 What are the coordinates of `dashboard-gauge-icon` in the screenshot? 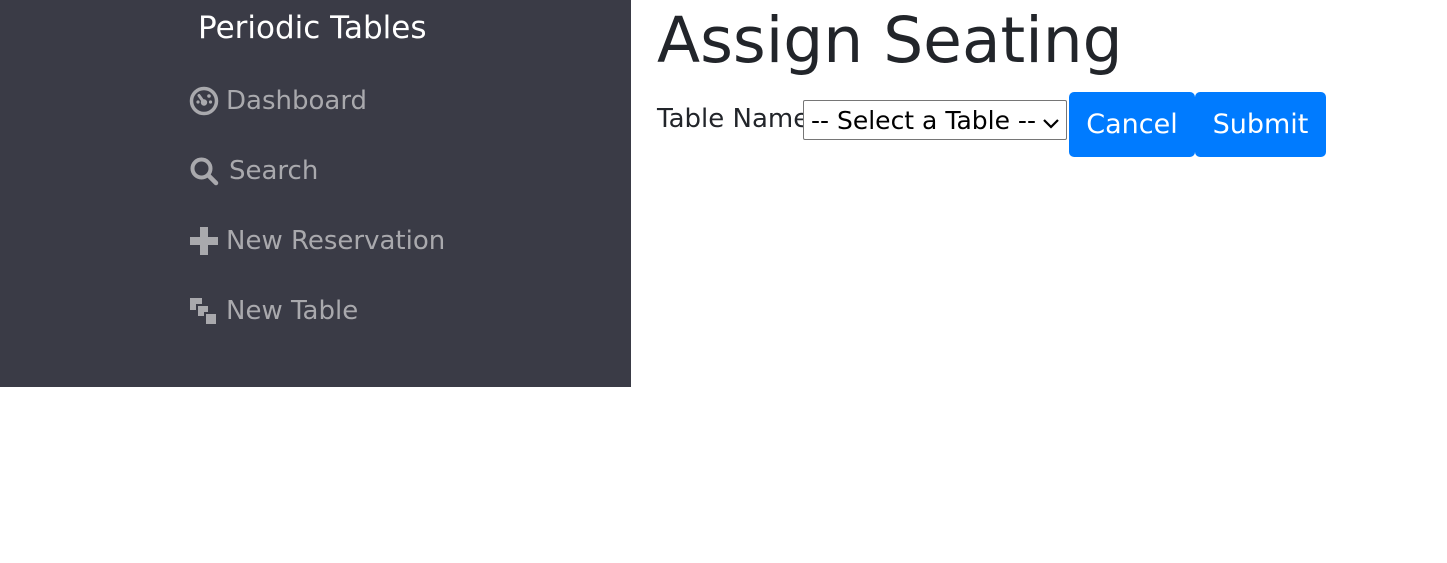 It's located at (204, 101).